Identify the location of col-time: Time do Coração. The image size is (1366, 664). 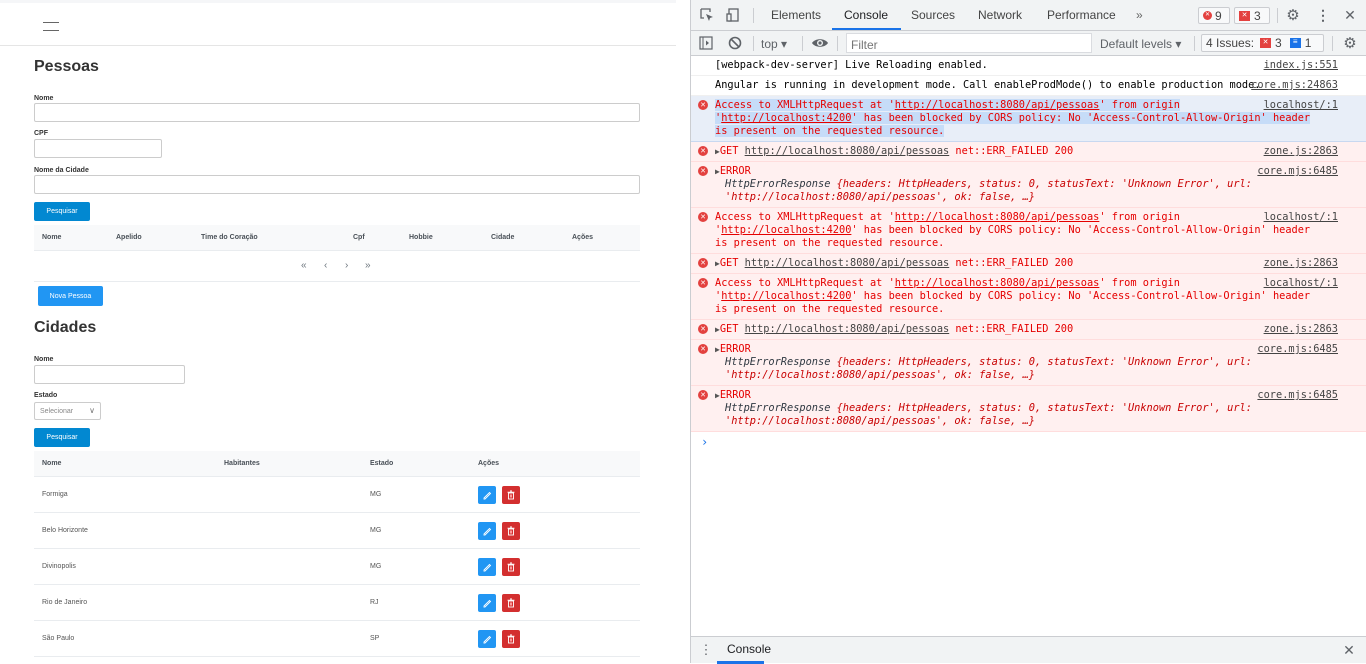
(229, 237).